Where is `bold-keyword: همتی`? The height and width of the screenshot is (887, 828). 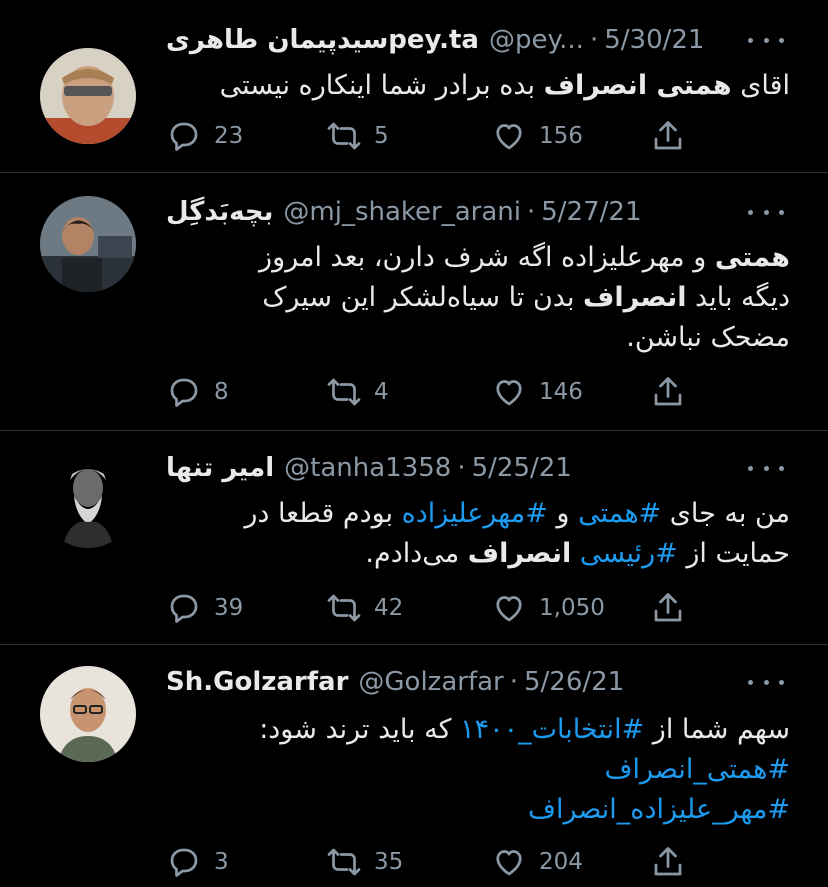
bold-keyword: همتی is located at coordinates (752, 257).